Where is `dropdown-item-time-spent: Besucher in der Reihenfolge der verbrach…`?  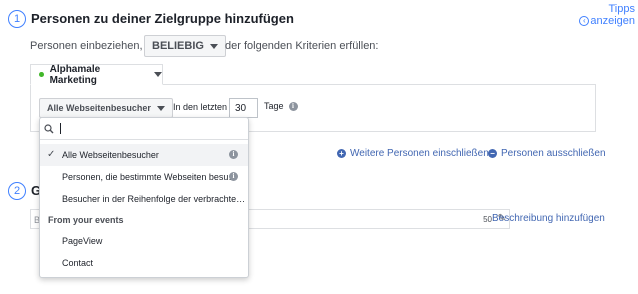 dropdown-item-time-spent: Besucher in der Reihenfolge der verbrach… is located at coordinates (144, 199).